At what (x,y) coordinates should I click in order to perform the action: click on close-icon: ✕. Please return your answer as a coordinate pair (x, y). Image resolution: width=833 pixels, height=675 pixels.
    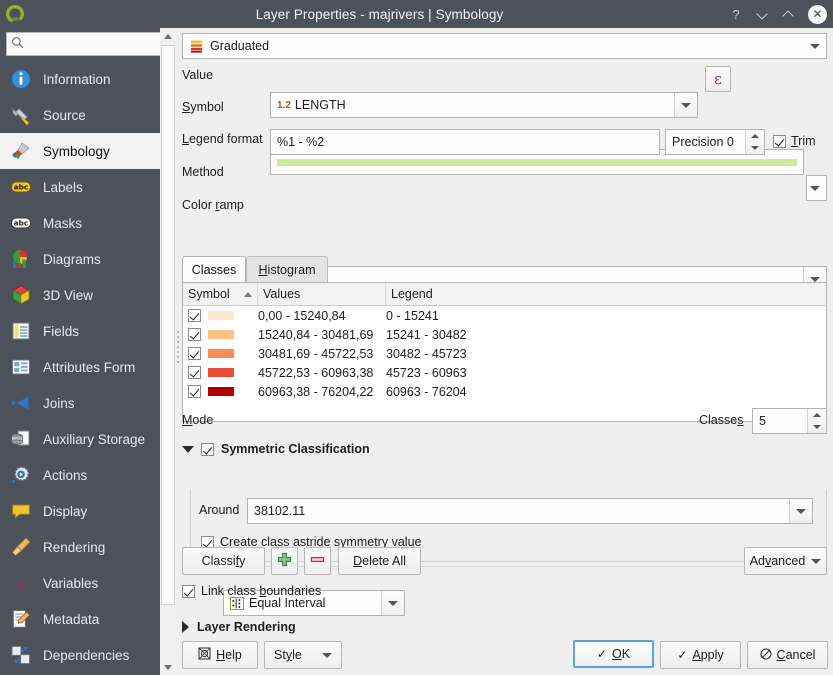
    Looking at the image, I should click on (817, 14).